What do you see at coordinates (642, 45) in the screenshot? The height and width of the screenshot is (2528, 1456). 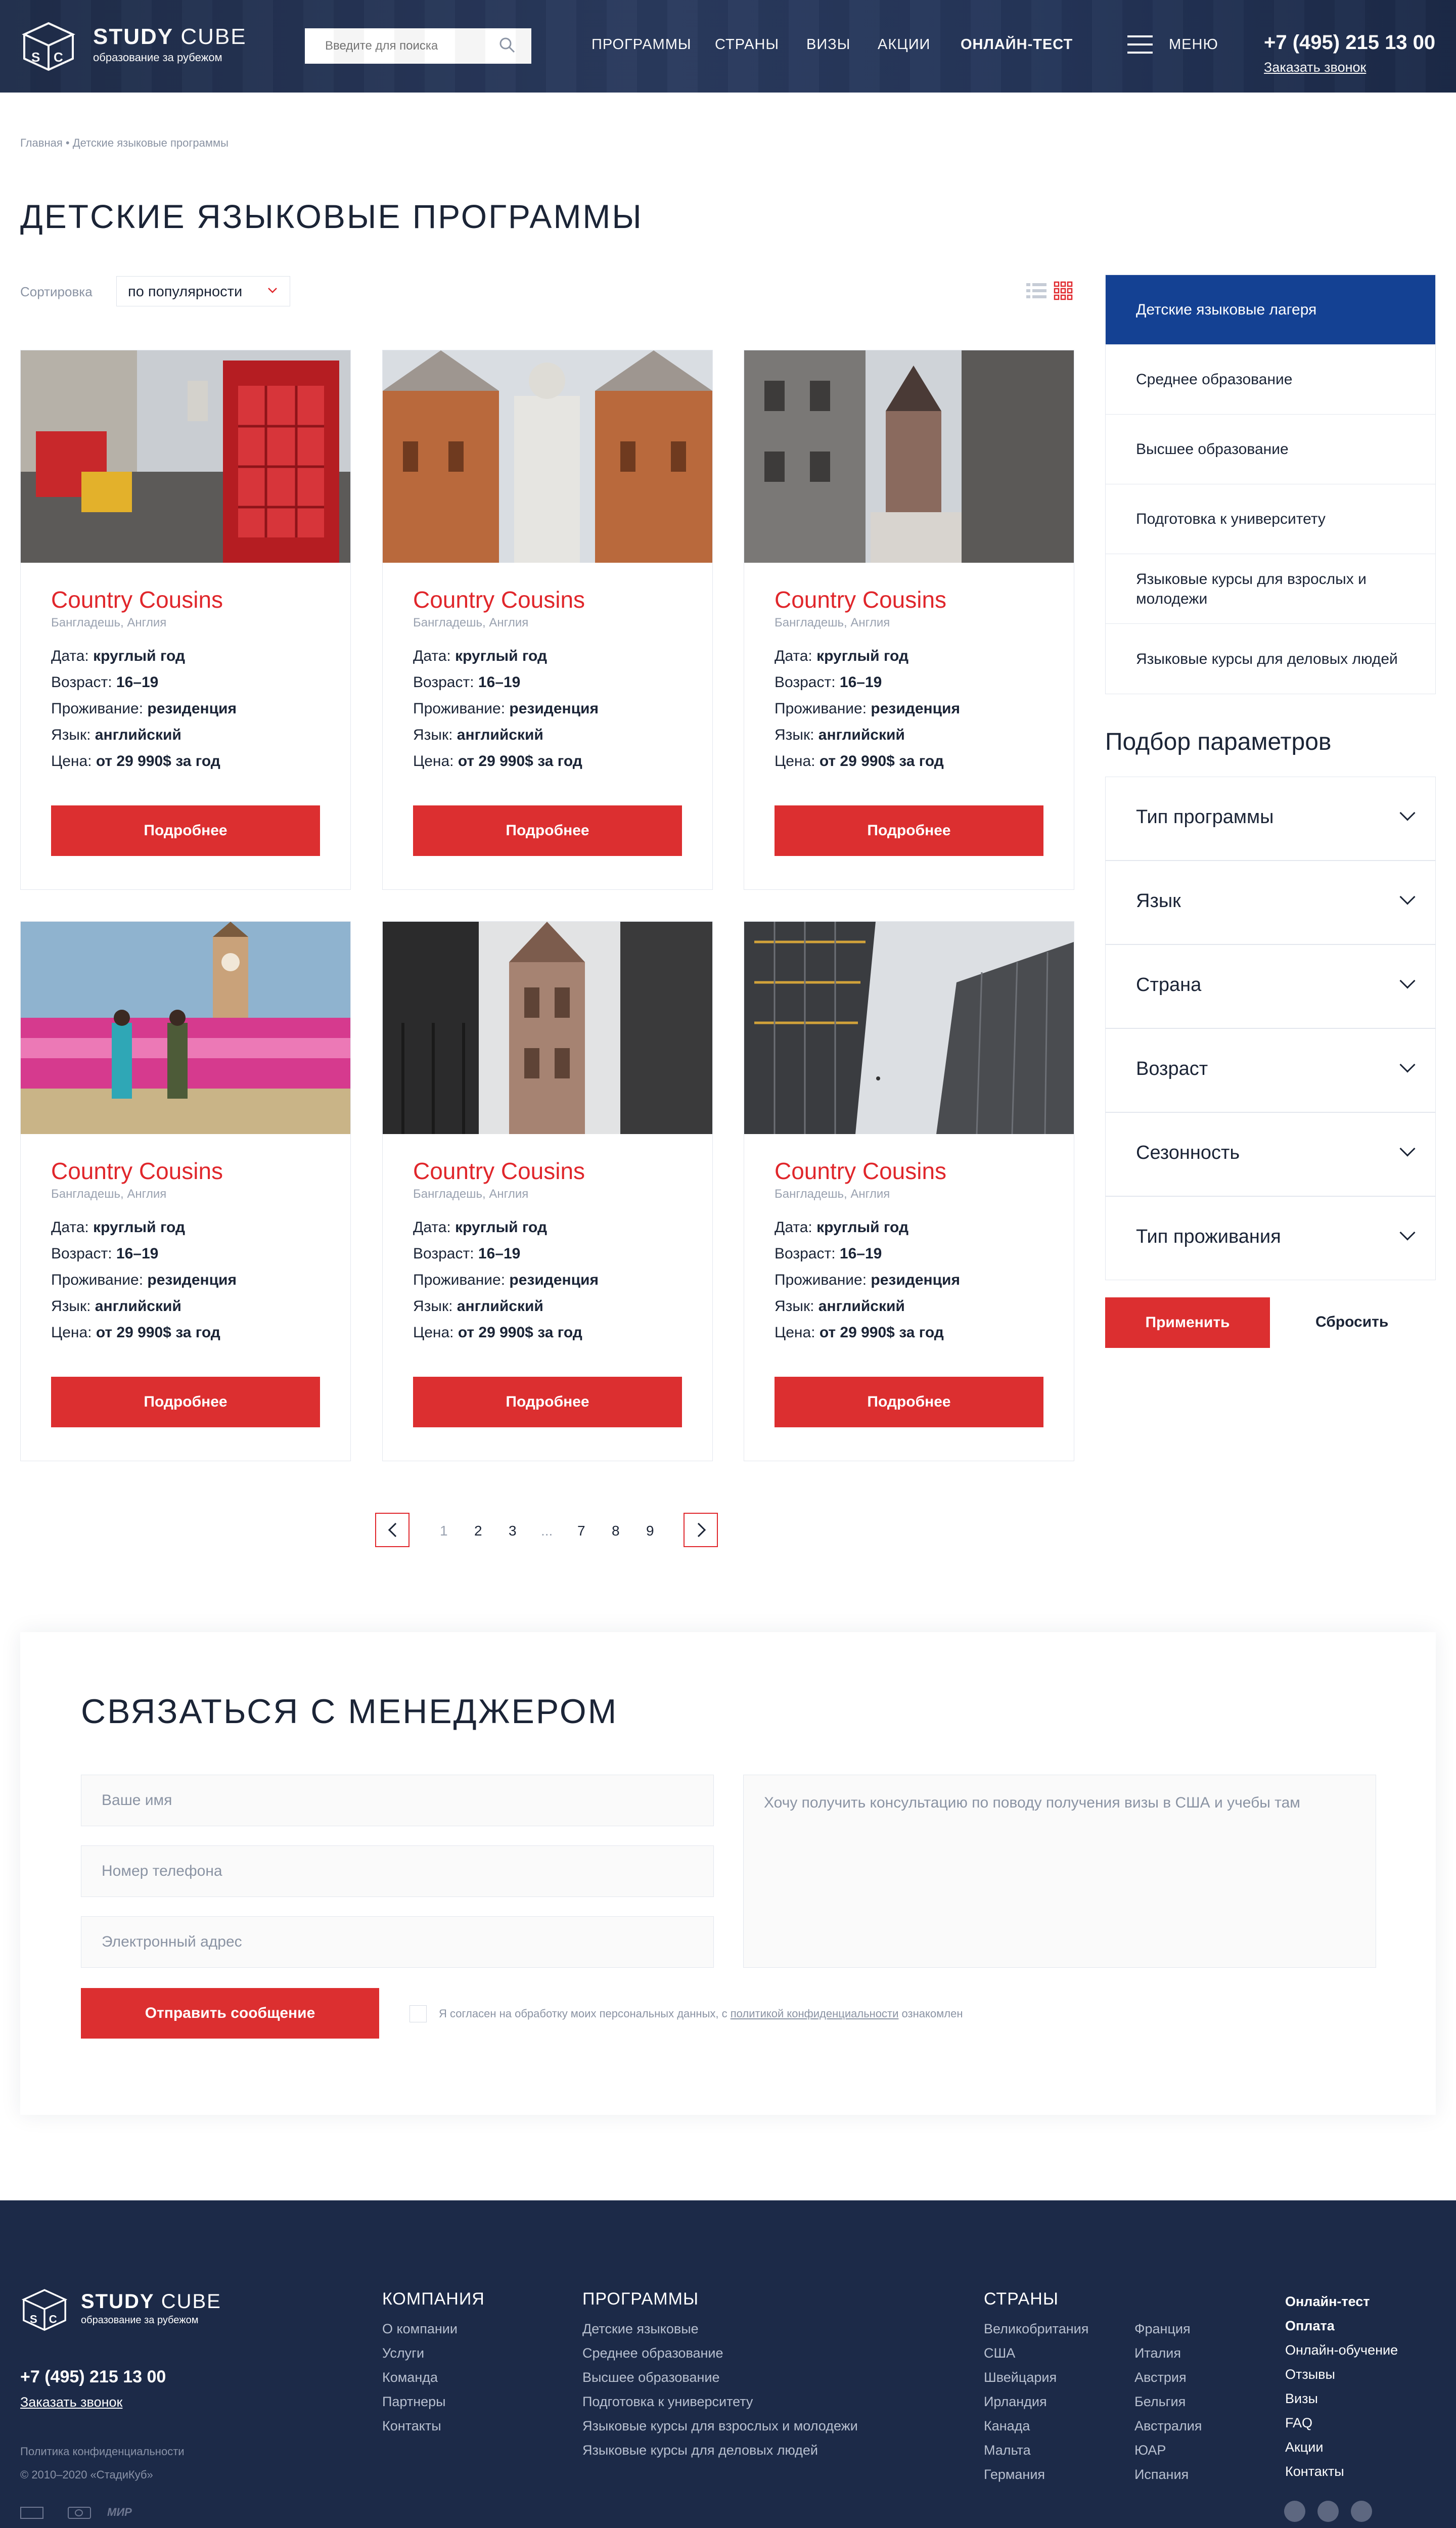 I see `nav-programs: ПРОГРАММЫ` at bounding box center [642, 45].